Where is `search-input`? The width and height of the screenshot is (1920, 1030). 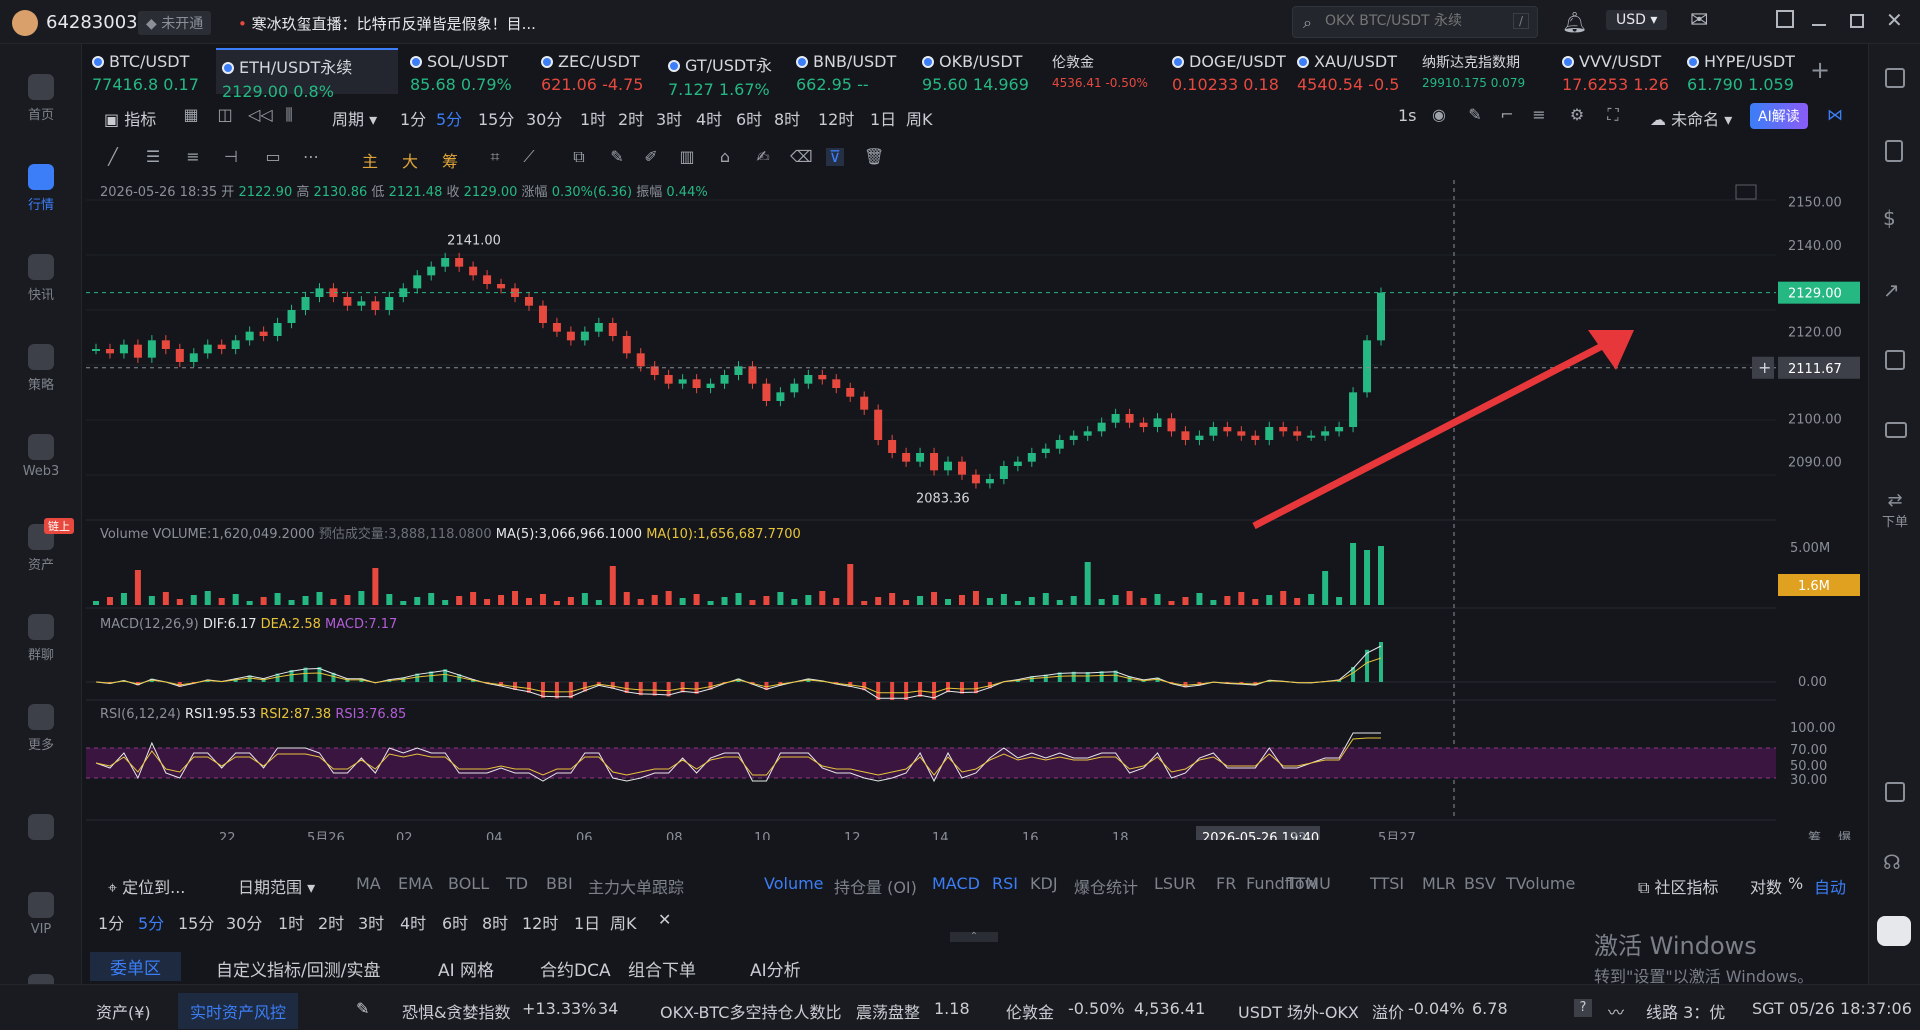
search-input is located at coordinates (1410, 21).